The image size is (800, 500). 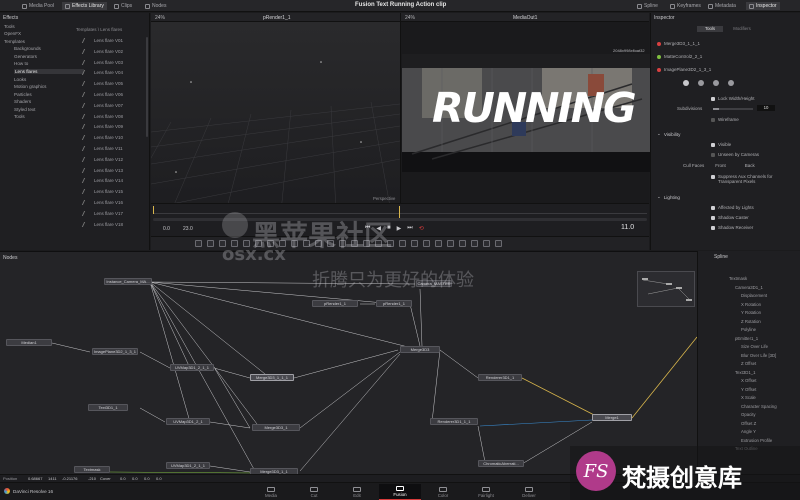 I want to click on node-imageplane: ImagePlane3D2_1_3_1, so click(x=115, y=351).